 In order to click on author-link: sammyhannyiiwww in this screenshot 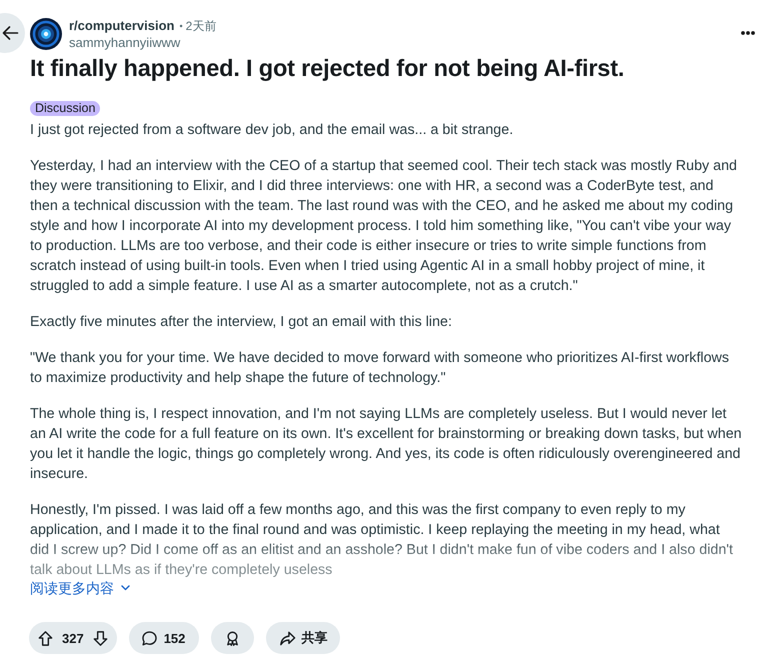, I will do `click(142, 42)`.